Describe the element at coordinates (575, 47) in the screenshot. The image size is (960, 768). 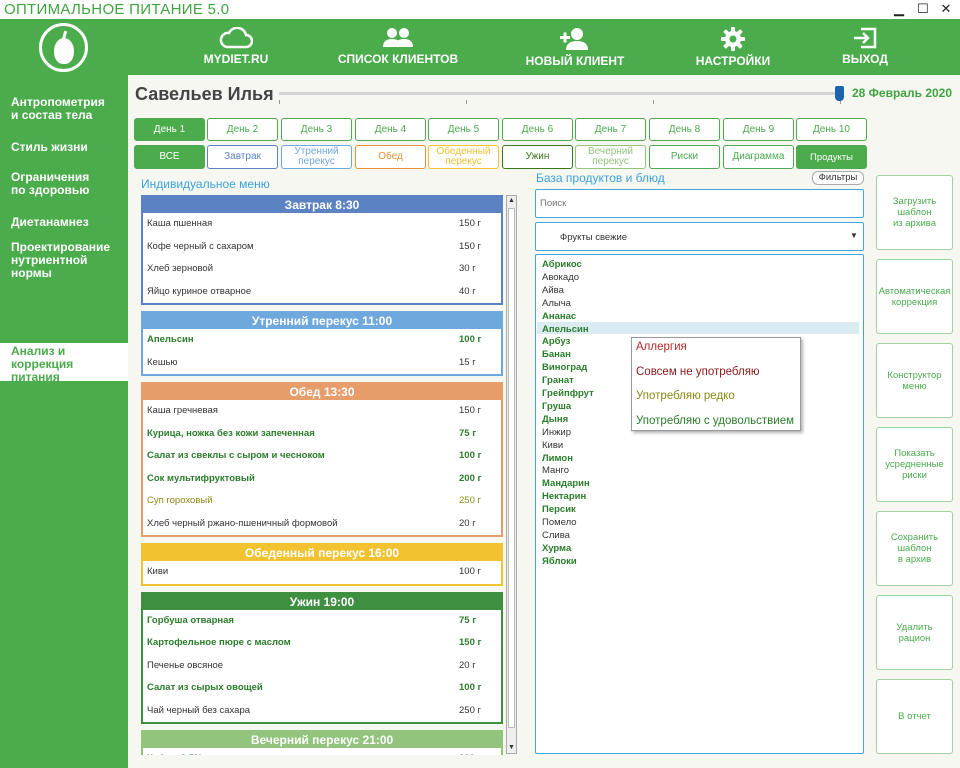
I see `nav-new-client: НОВЫЙ КЛИЕНТ` at that location.